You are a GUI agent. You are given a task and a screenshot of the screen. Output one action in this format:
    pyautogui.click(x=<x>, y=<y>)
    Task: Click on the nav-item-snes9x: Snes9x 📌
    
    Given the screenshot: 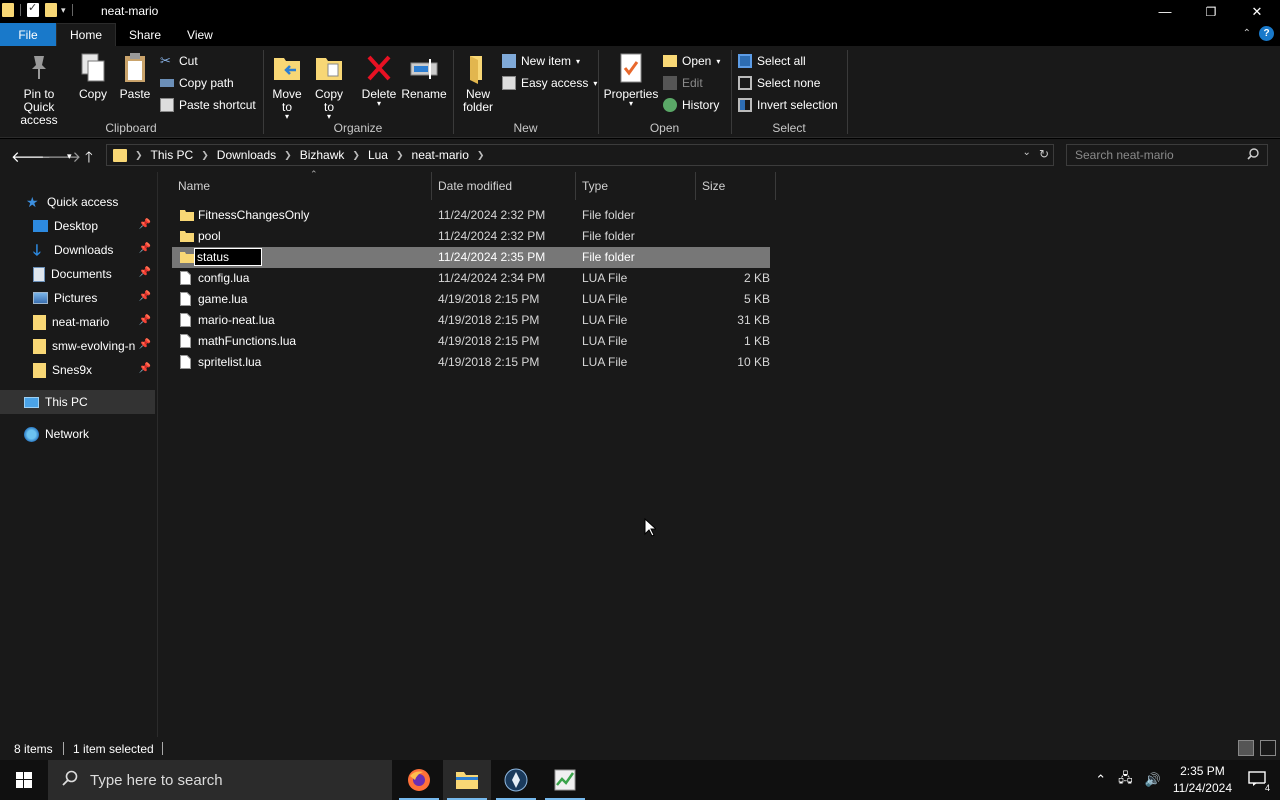 What is the action you would take?
    pyautogui.click(x=77, y=370)
    